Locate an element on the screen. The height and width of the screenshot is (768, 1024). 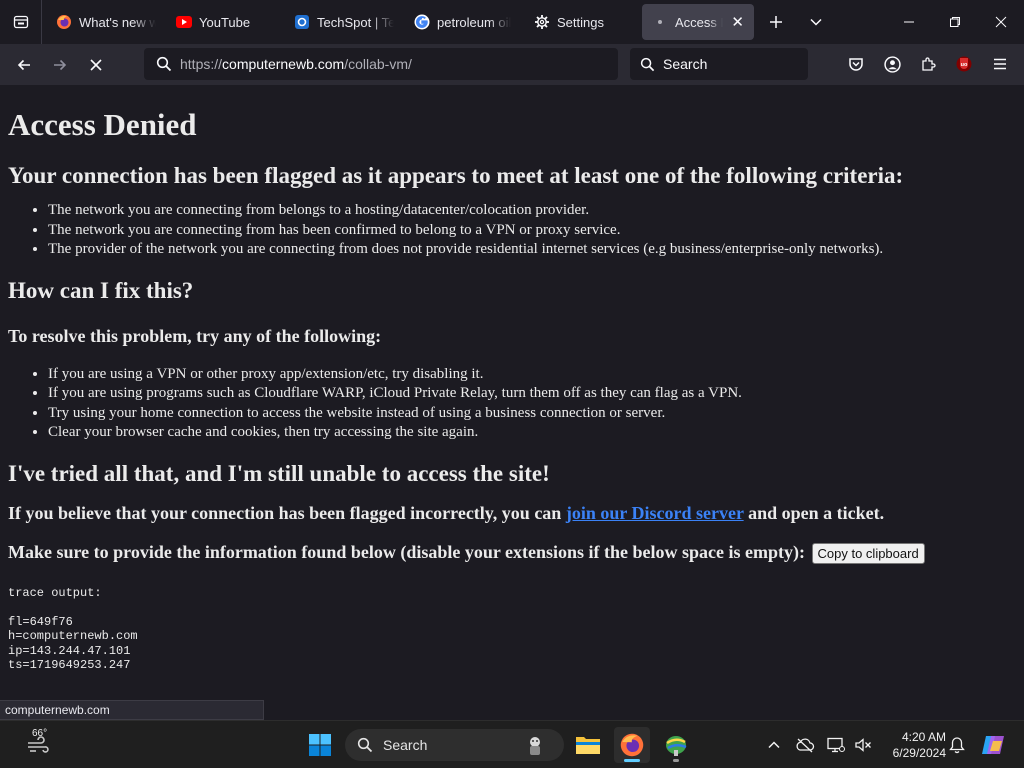
copilot-button is located at coordinates (993, 745).